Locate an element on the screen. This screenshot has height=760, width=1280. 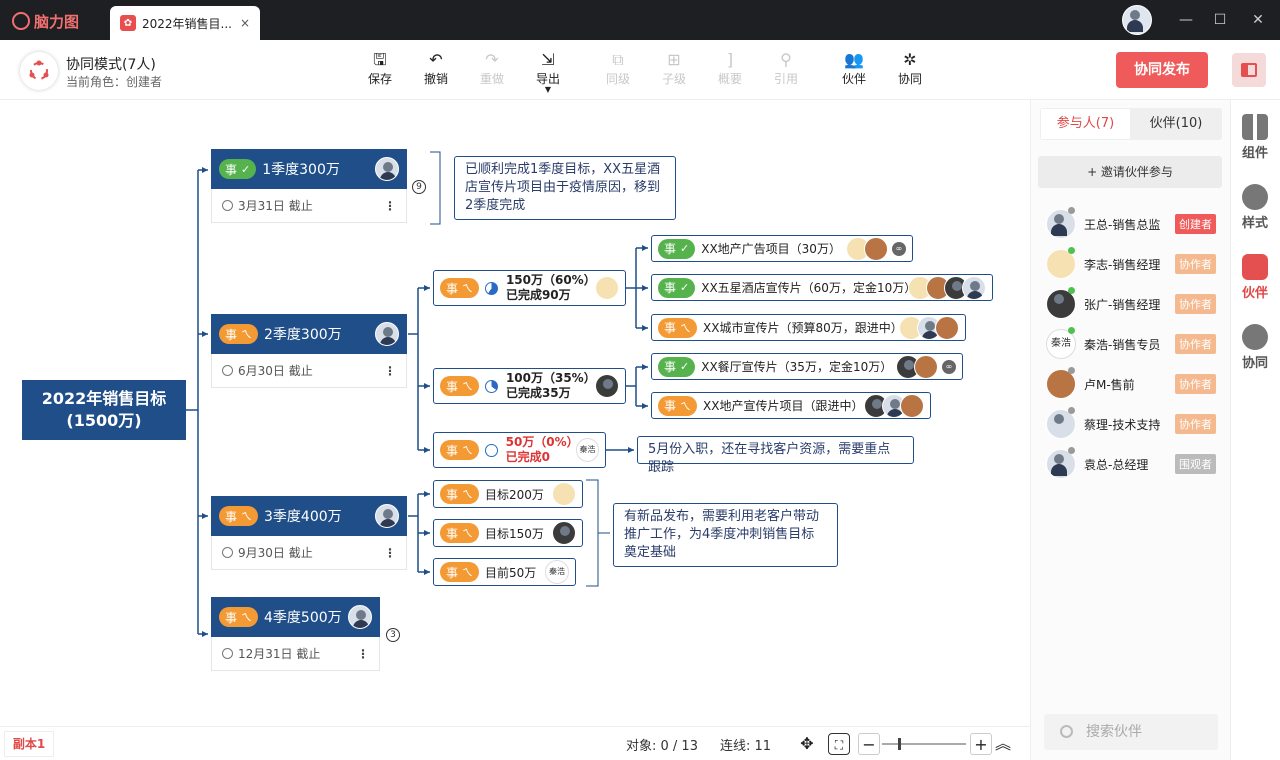
reference-button: ⚲ 引用 is located at coordinates (786, 71).